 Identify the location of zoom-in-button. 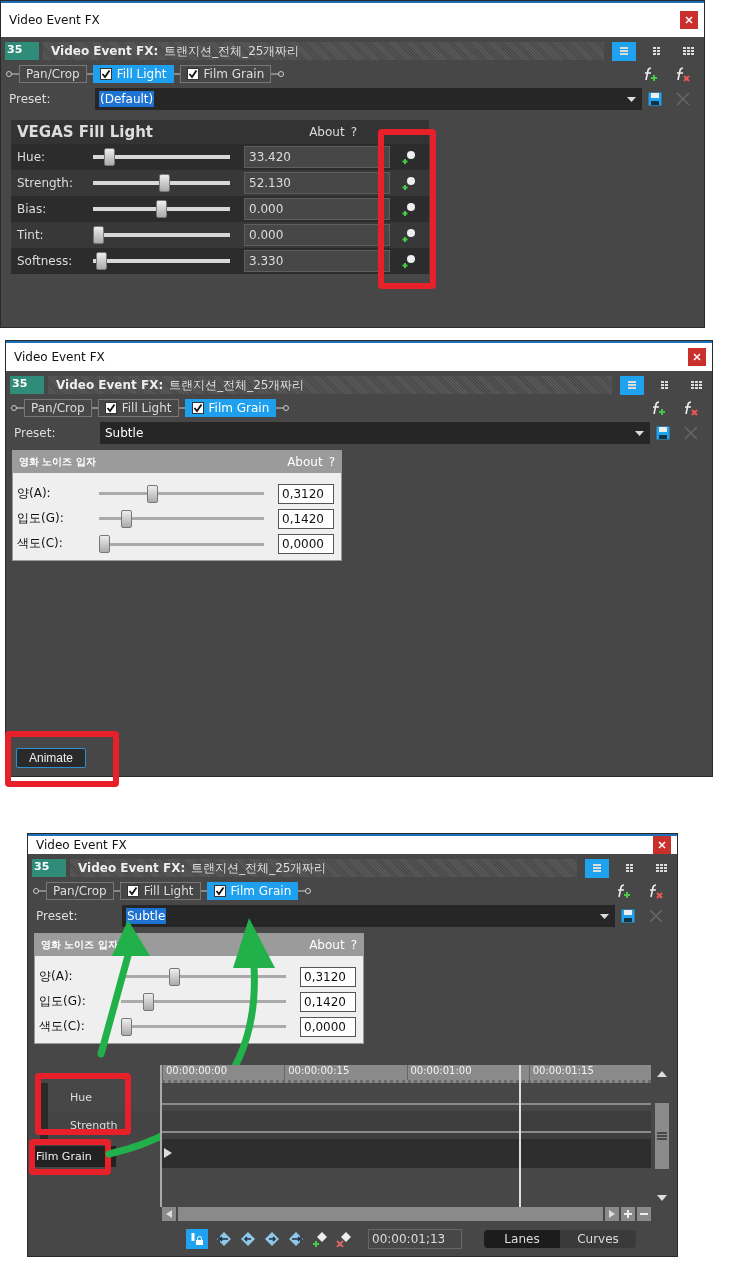
(628, 1214).